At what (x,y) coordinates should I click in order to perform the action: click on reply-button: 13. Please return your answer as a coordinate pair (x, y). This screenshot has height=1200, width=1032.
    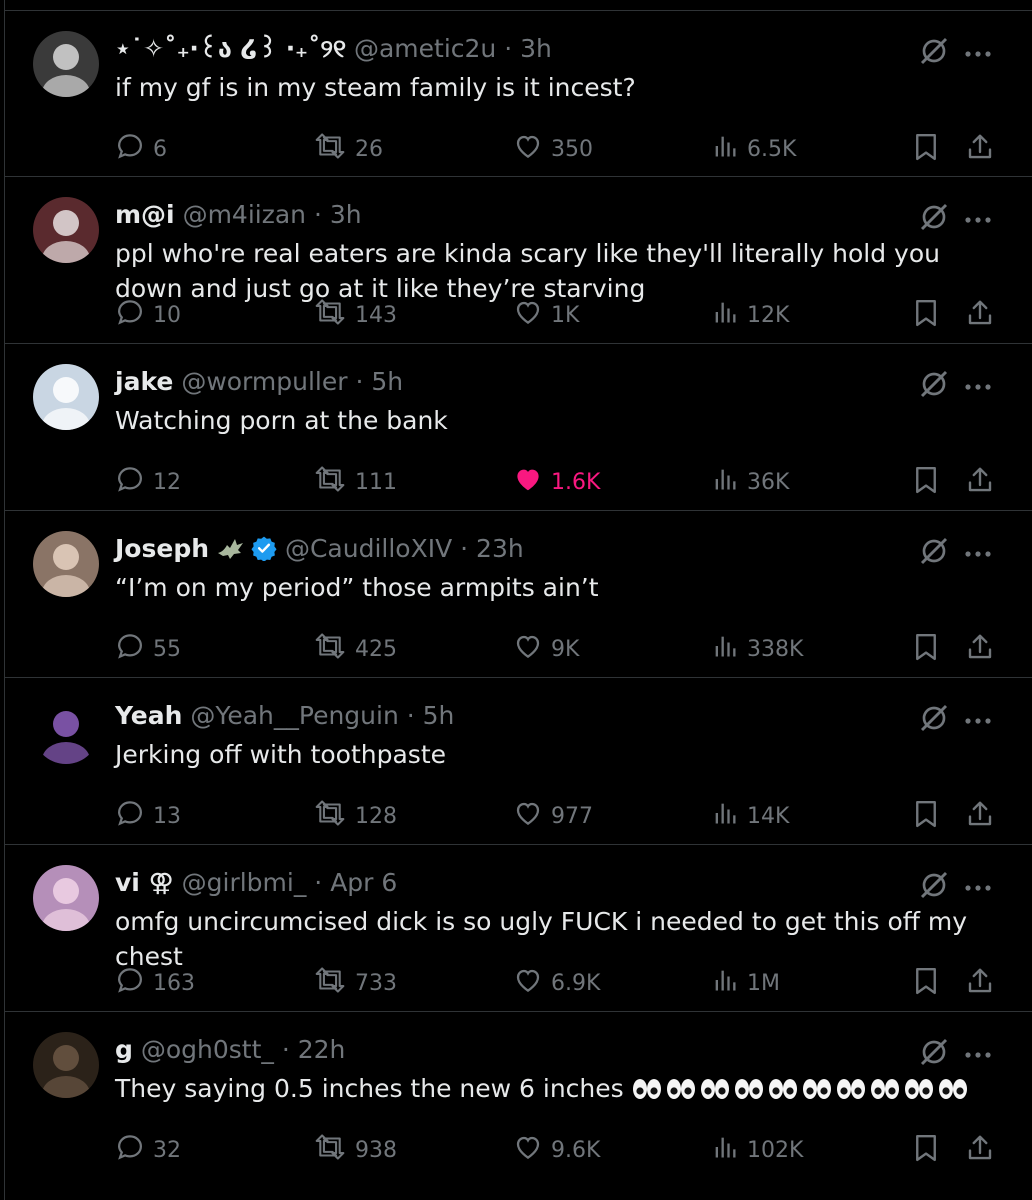
    Looking at the image, I should click on (148, 816).